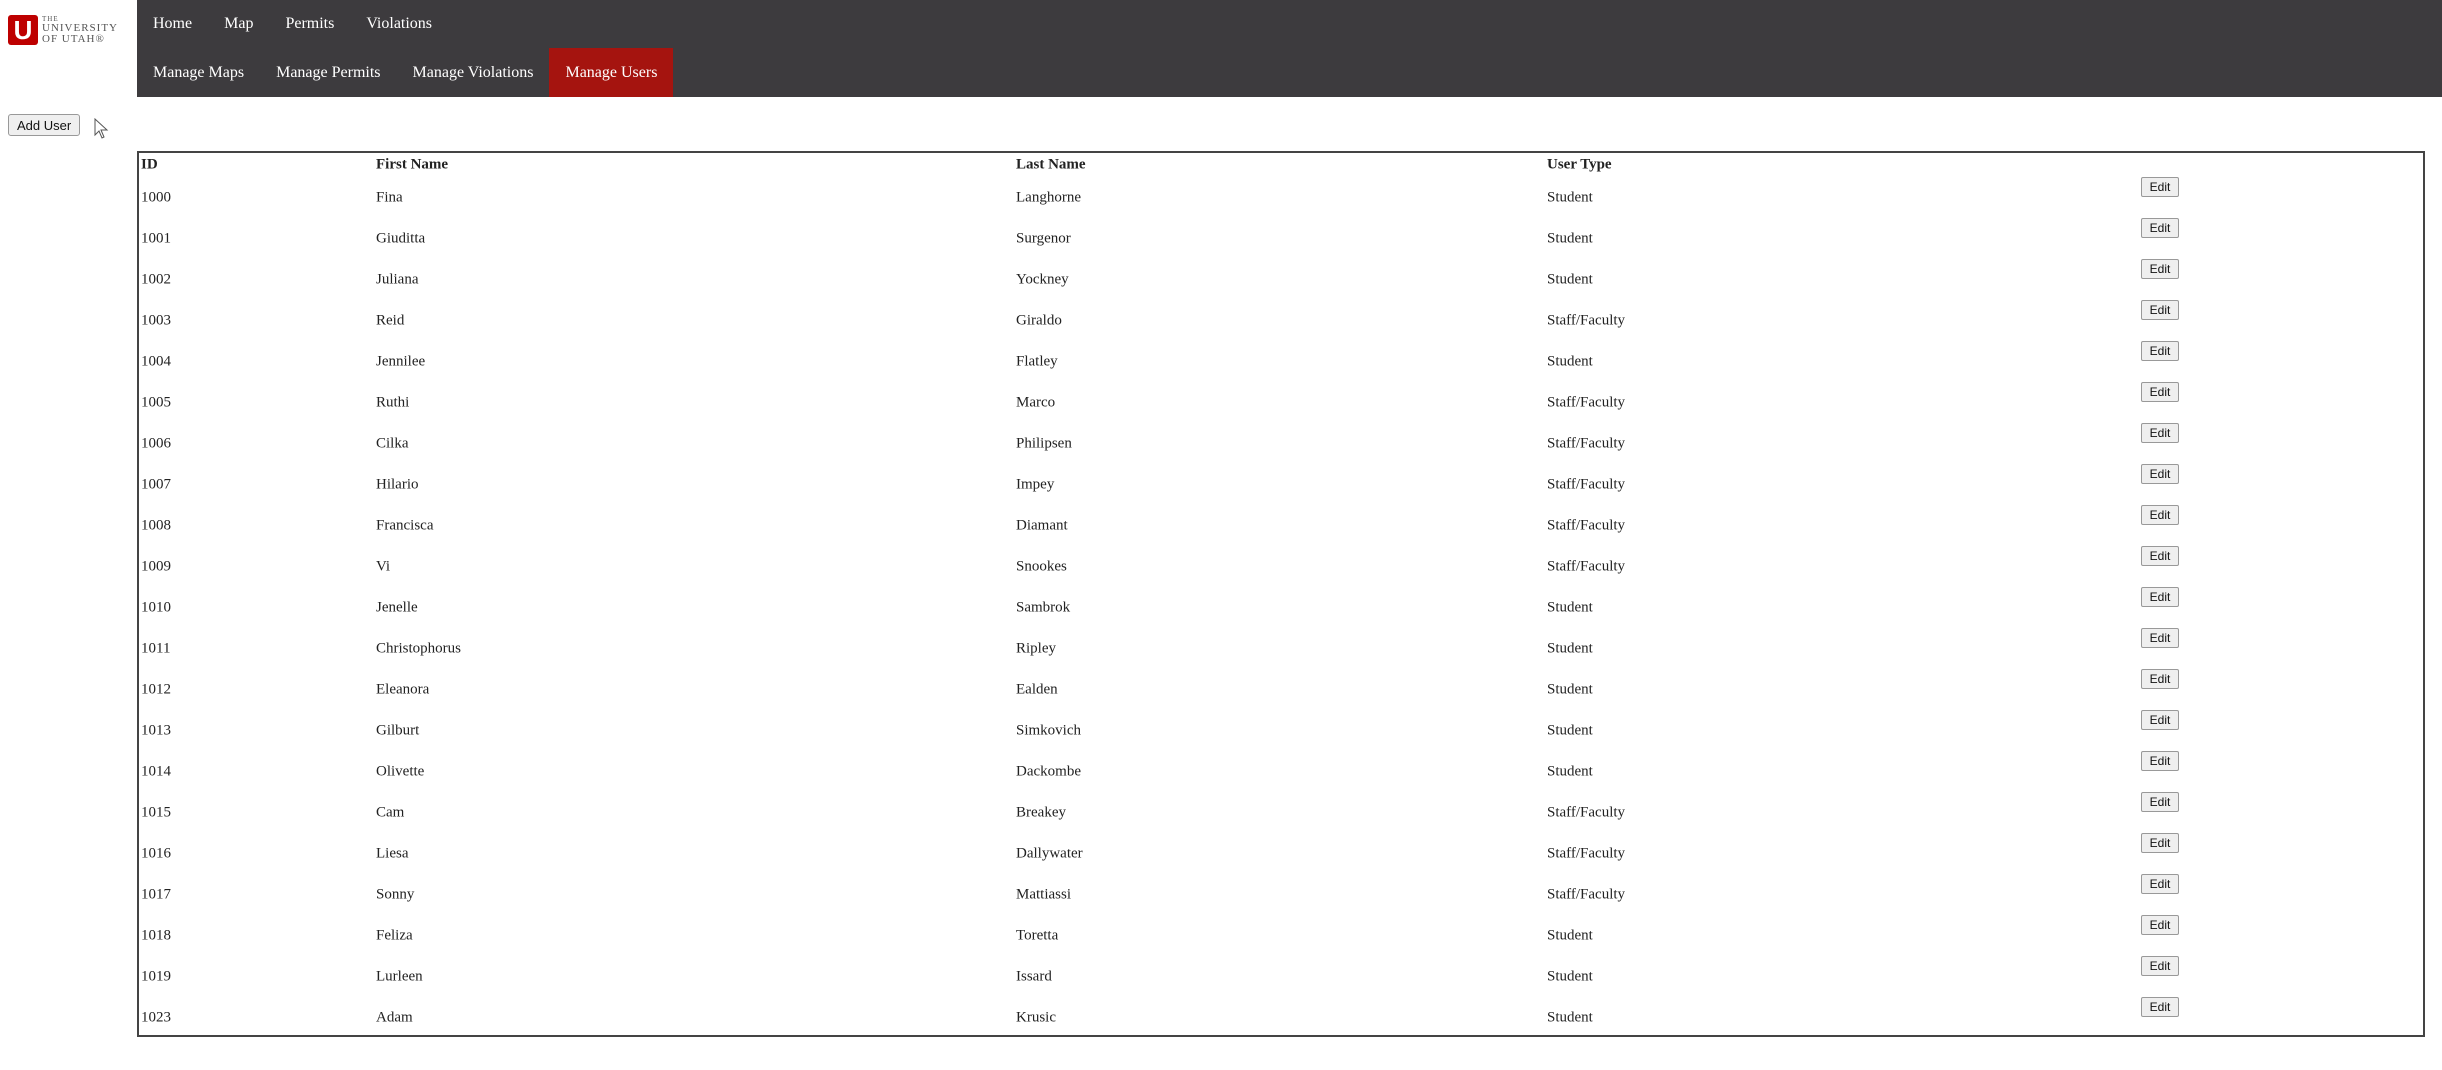 Image resolution: width=2442 pixels, height=1070 pixels. I want to click on nav-map: Map, so click(238, 24).